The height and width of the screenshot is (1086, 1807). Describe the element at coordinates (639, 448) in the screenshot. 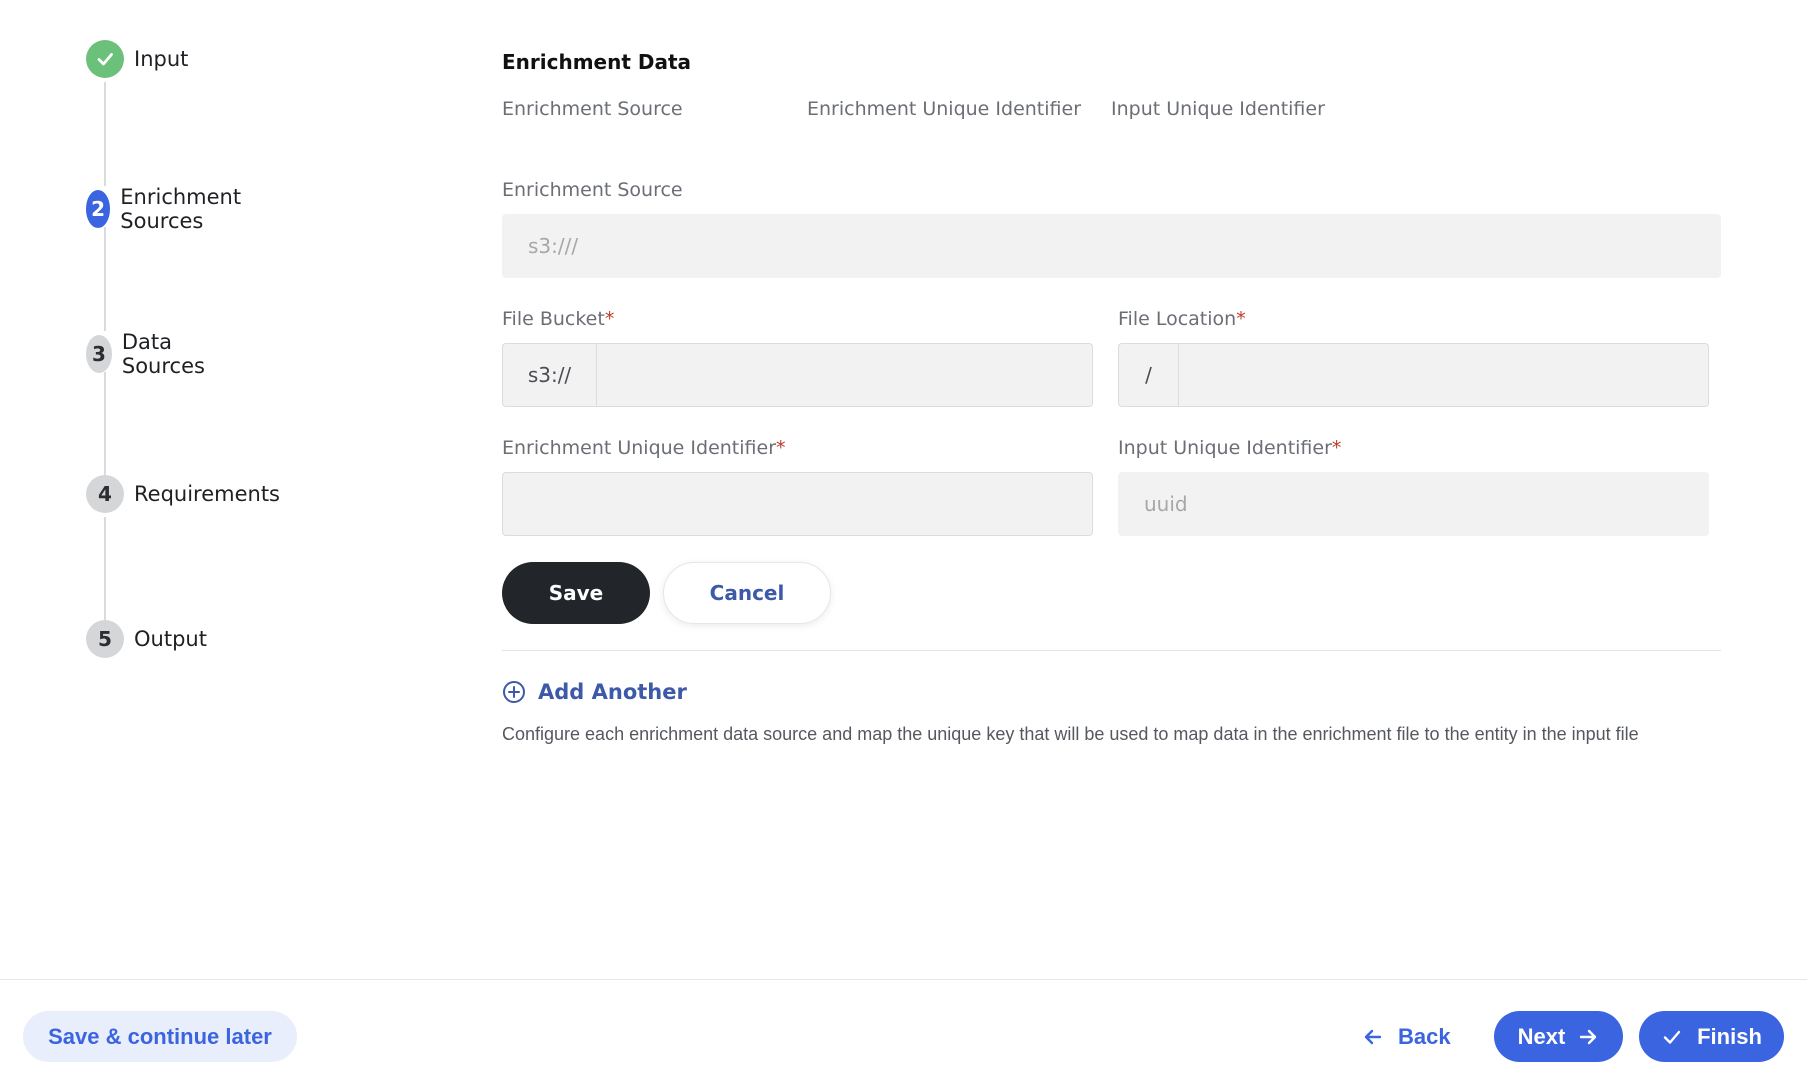

I see `field-label-text: Enrichment Unique Identifier` at that location.